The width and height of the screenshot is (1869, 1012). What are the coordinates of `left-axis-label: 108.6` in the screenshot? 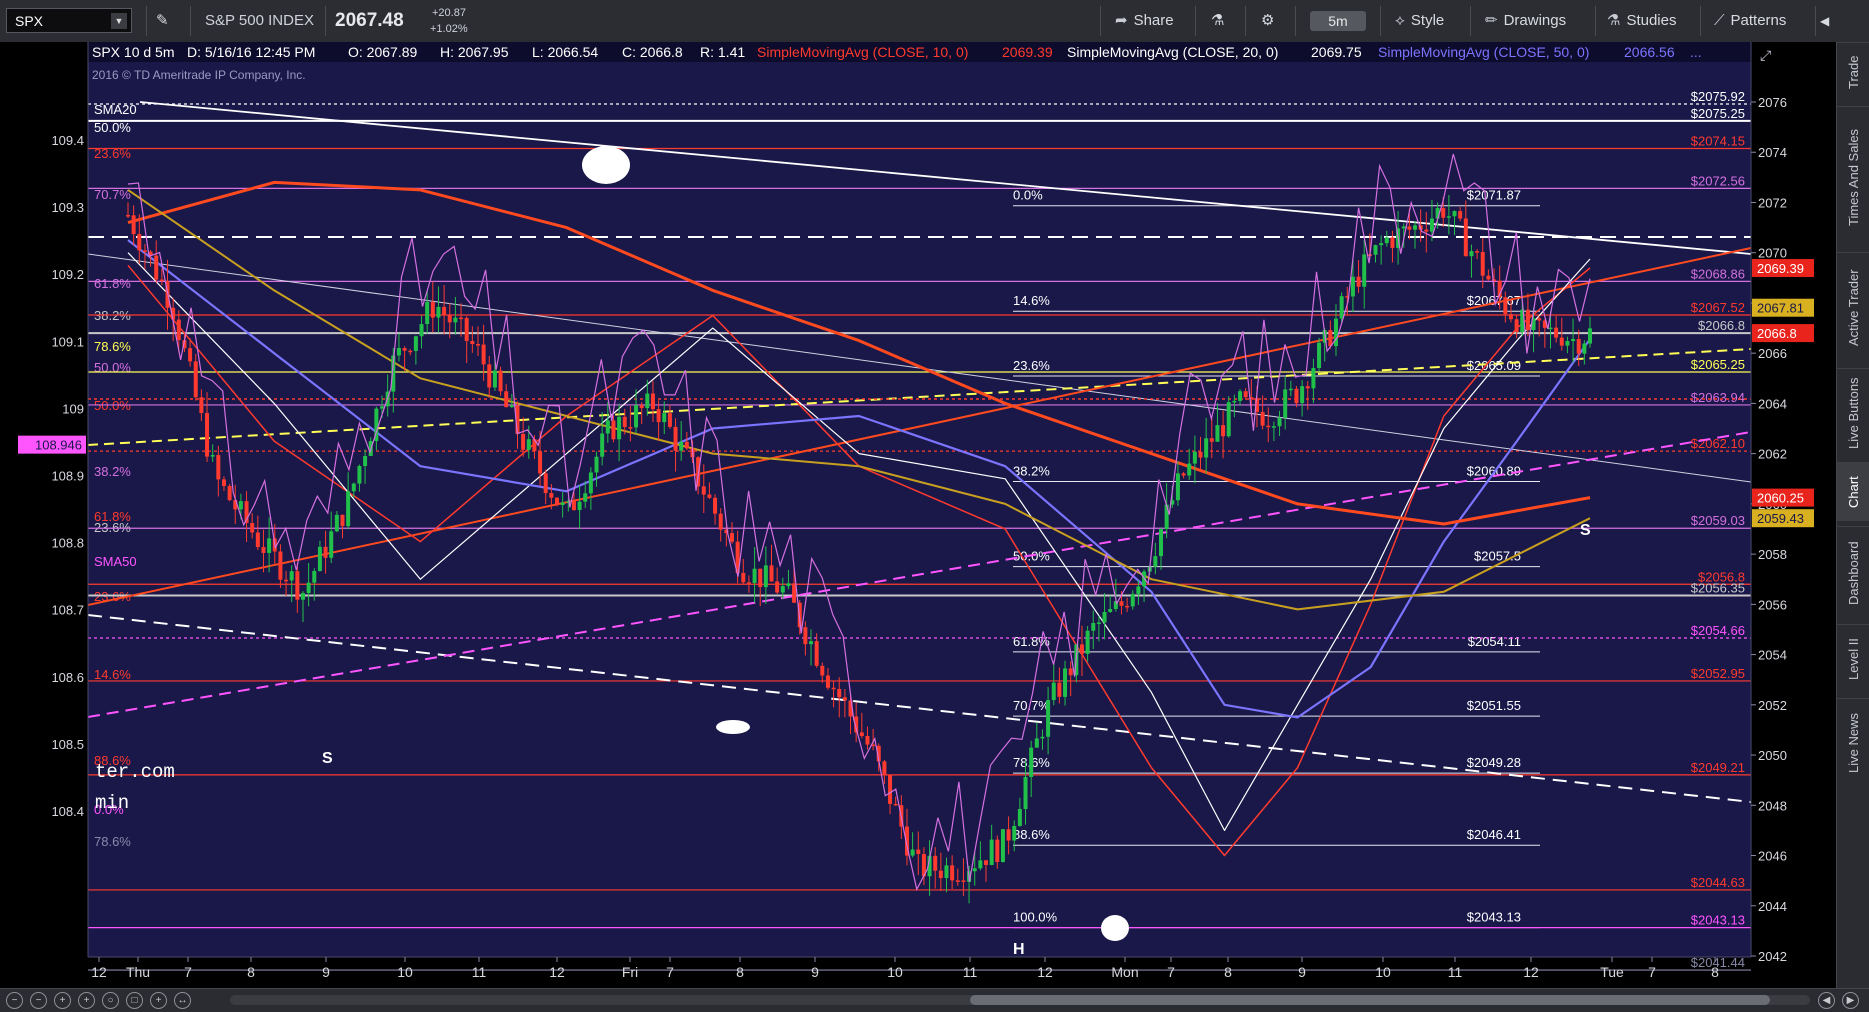 It's located at (67, 677).